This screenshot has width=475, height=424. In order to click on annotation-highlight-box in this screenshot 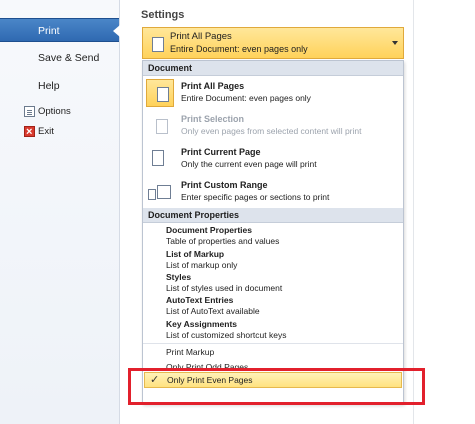, I will do `click(276, 386)`.